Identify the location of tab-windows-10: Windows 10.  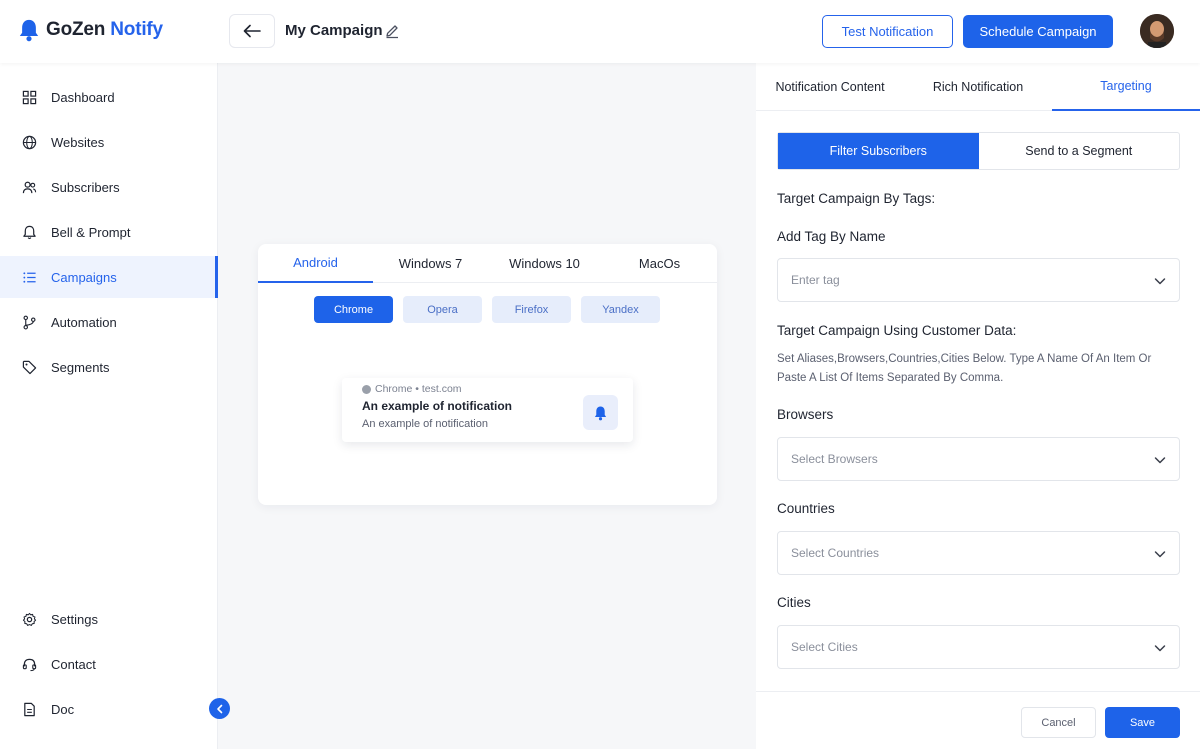
(544, 263).